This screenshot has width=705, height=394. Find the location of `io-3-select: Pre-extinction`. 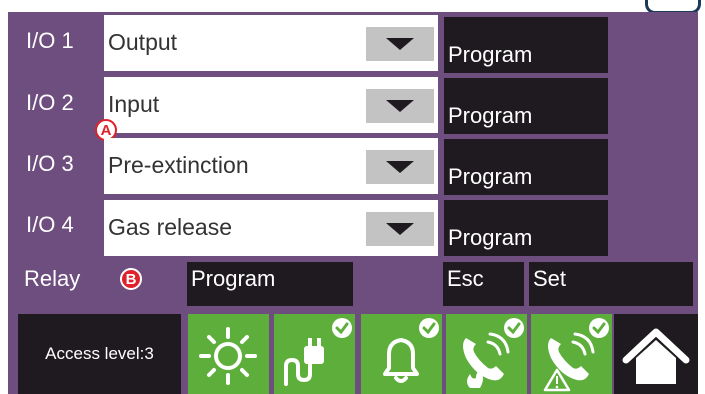

io-3-select: Pre-extinction is located at coordinates (271, 166).